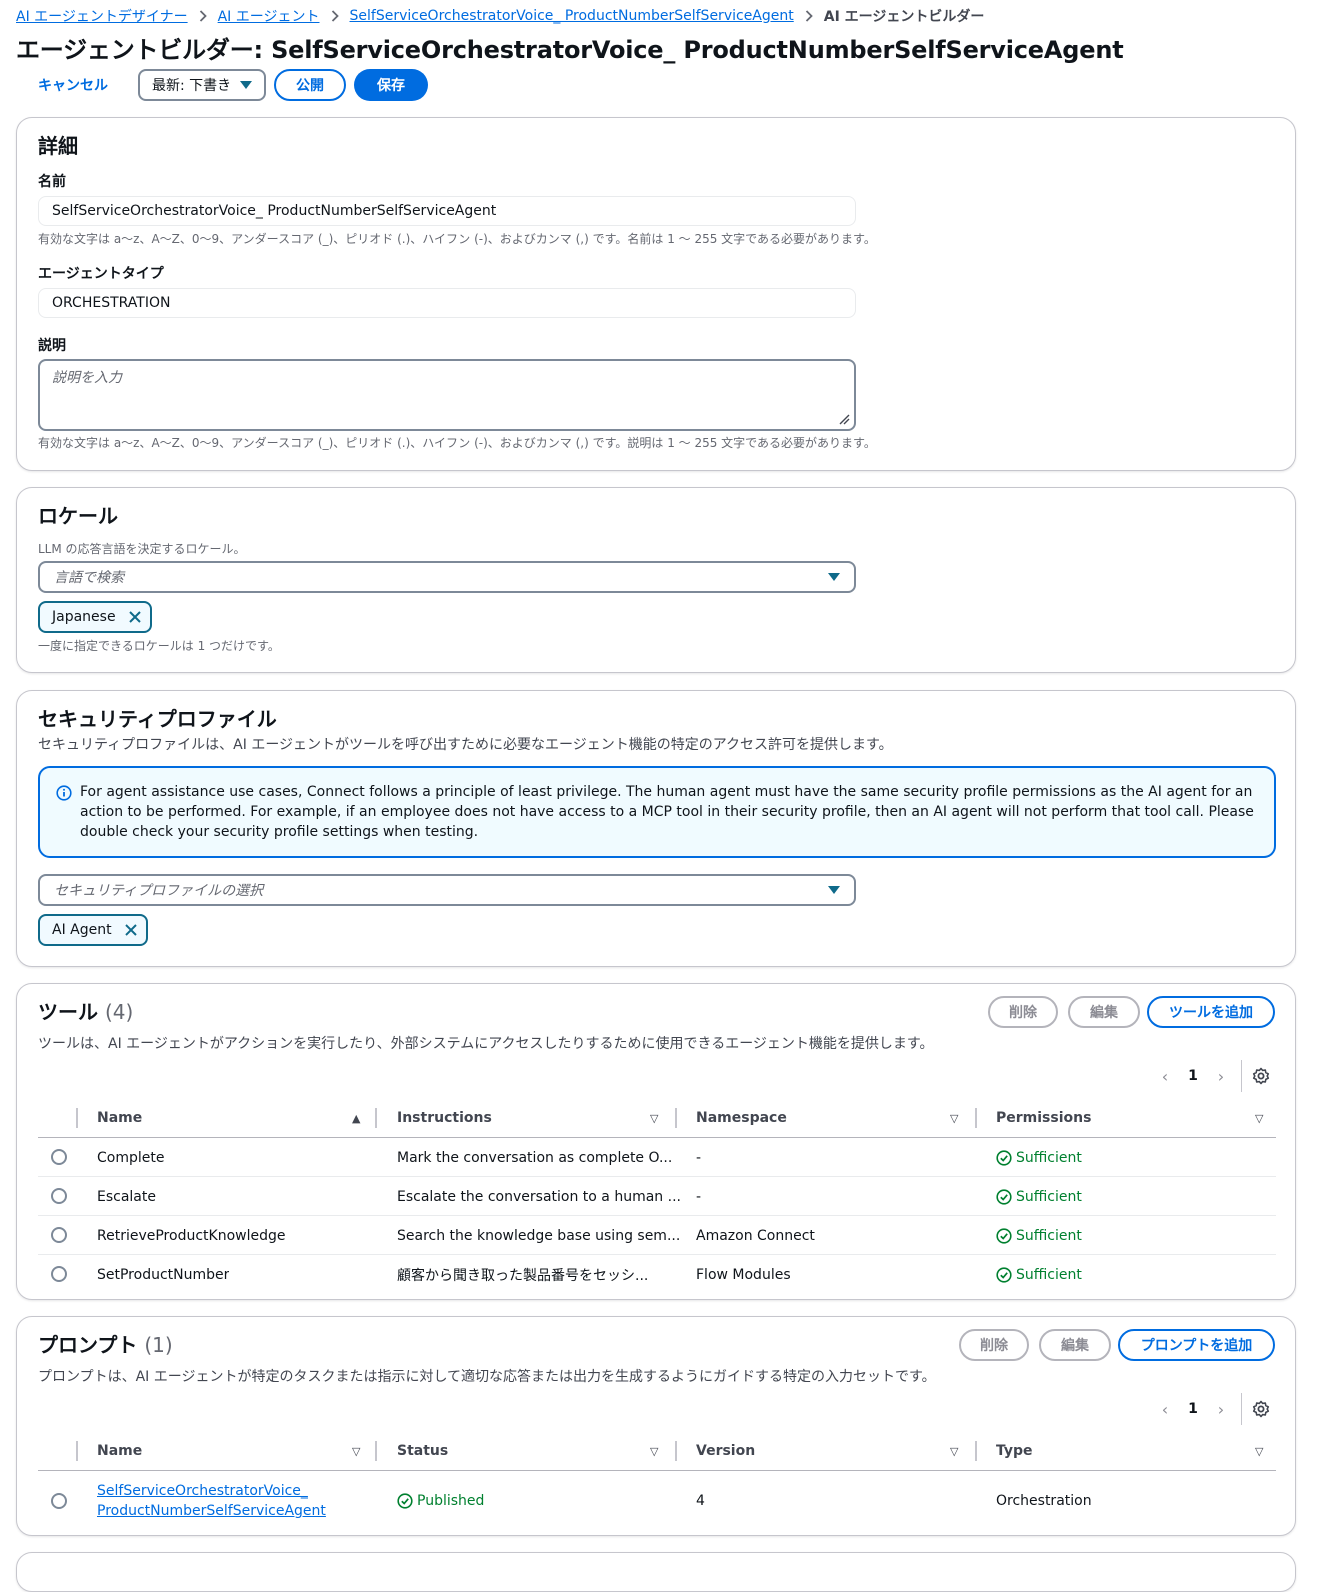 The width and height of the screenshot is (1318, 1592). What do you see at coordinates (1104, 1012) in the screenshot?
I see `tools-edit-button: 編集` at bounding box center [1104, 1012].